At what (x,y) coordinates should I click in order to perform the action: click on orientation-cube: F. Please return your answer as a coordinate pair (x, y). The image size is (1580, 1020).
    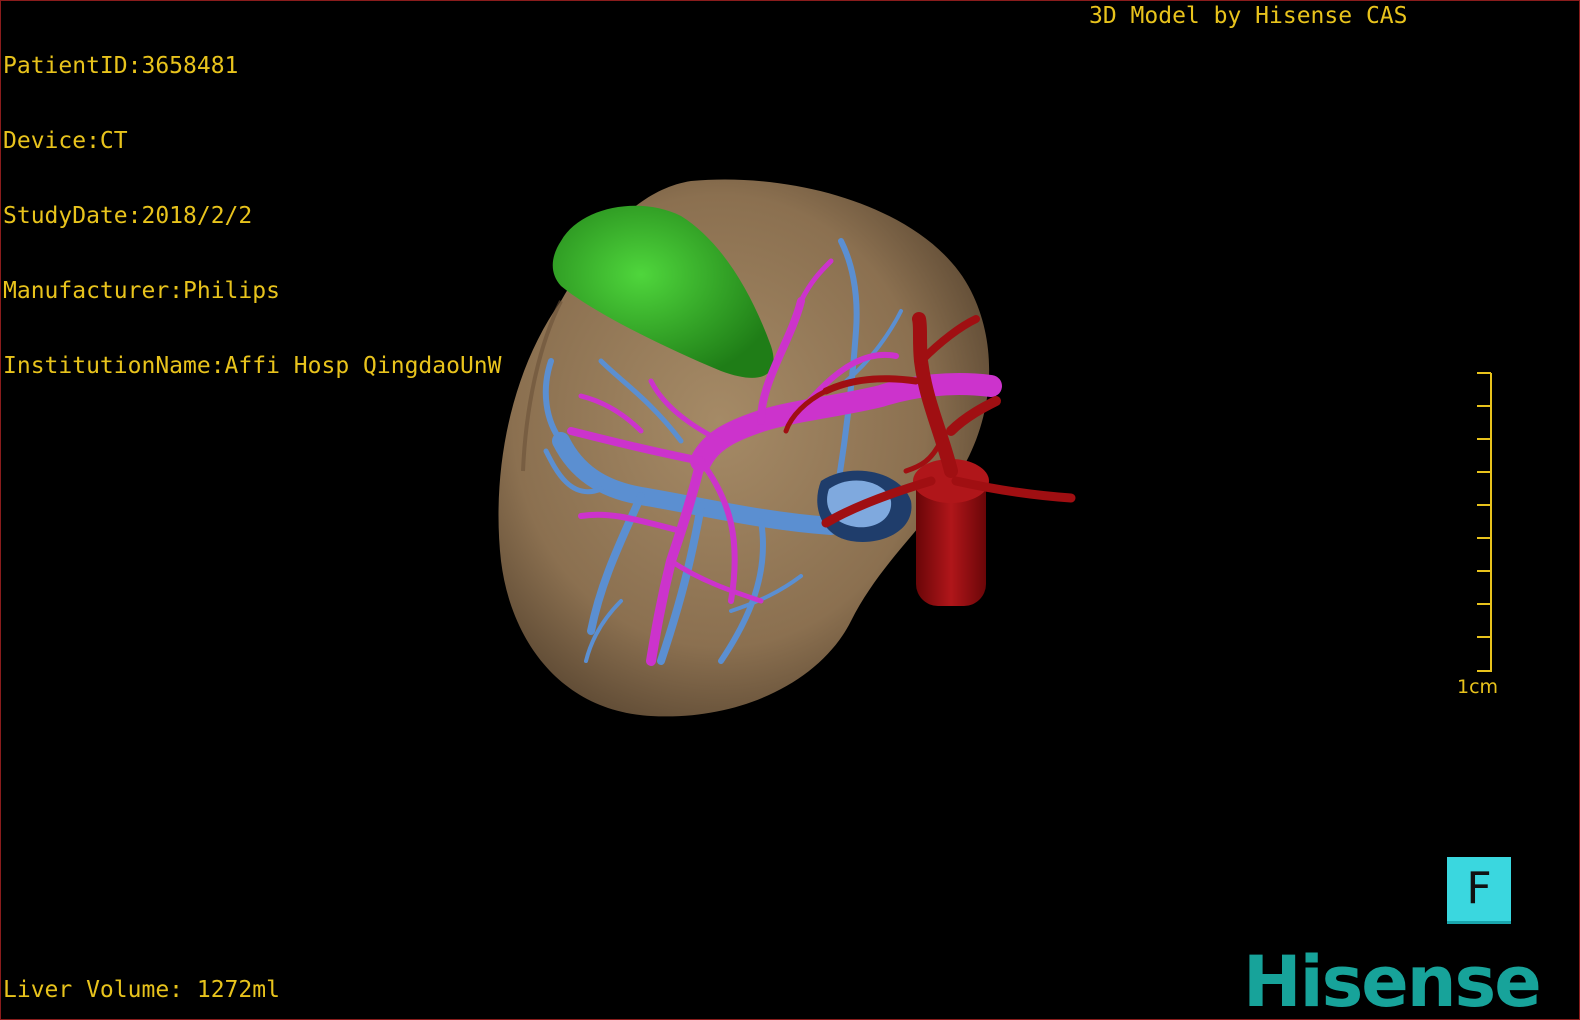
    Looking at the image, I should click on (1479, 889).